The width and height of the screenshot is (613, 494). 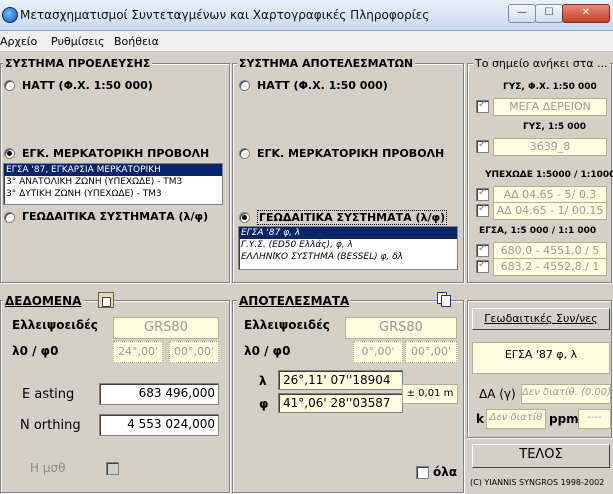 I want to click on k-label: k, so click(x=480, y=419).